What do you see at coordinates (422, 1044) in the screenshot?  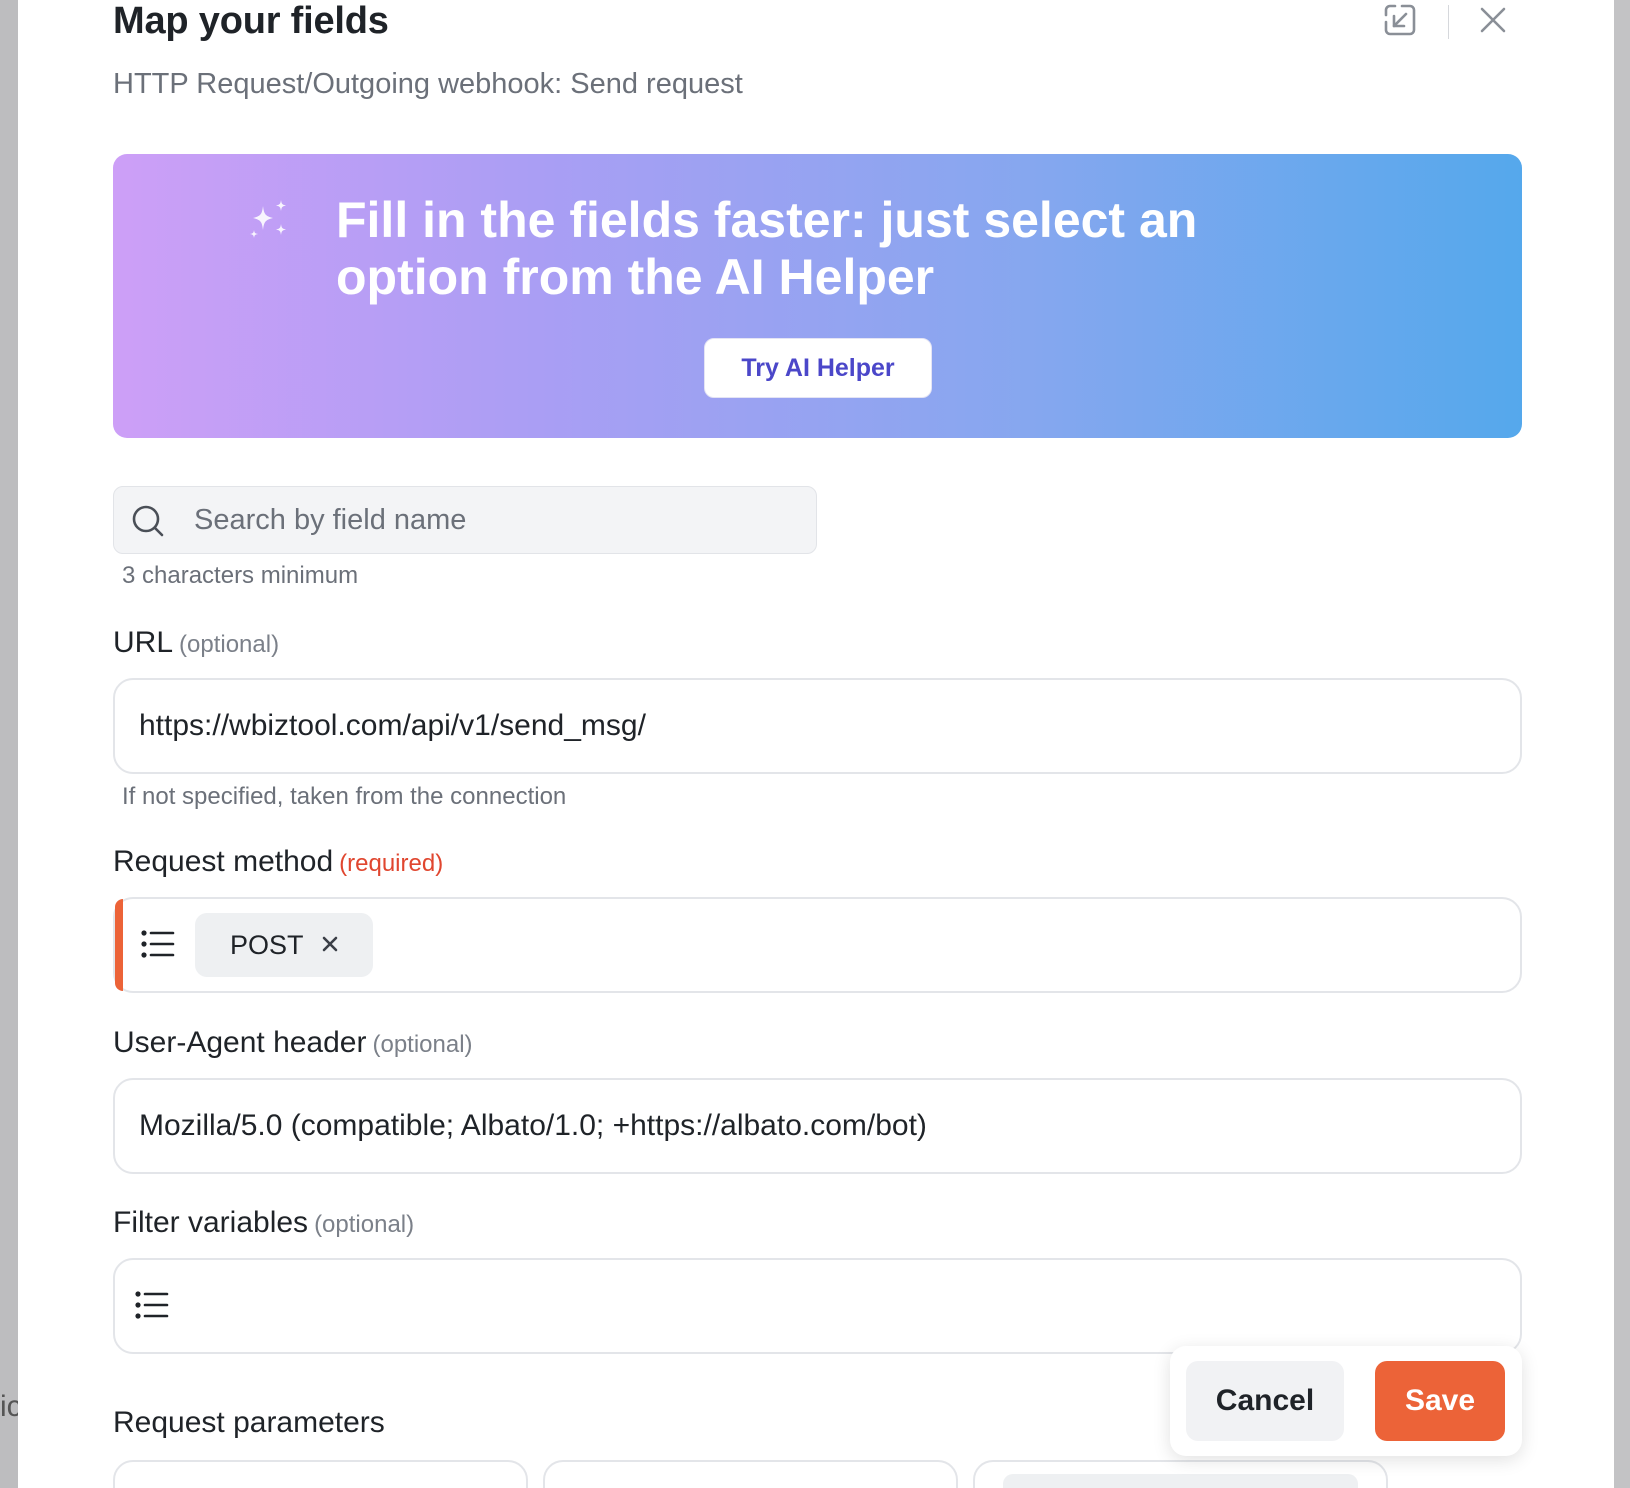 I see `user-agent-optional-tag: (optional)` at bounding box center [422, 1044].